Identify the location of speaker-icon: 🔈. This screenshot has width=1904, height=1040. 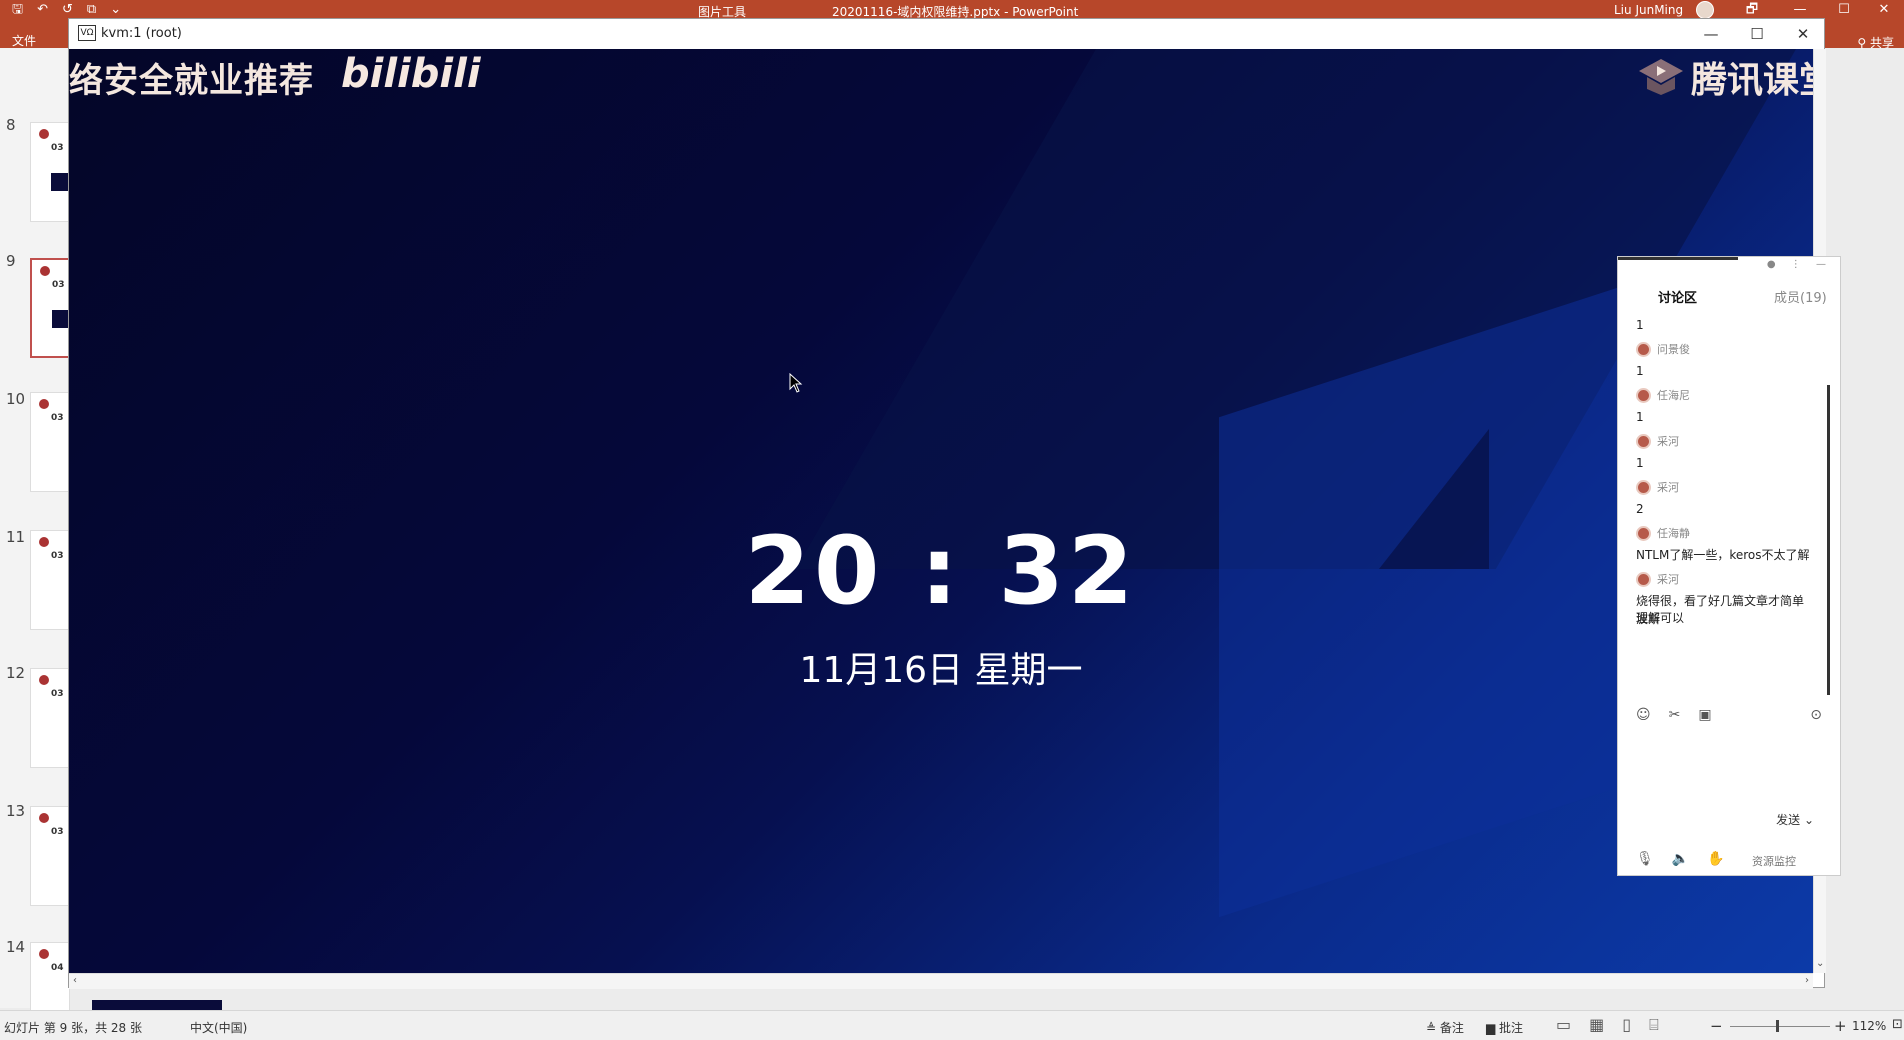
(1680, 859).